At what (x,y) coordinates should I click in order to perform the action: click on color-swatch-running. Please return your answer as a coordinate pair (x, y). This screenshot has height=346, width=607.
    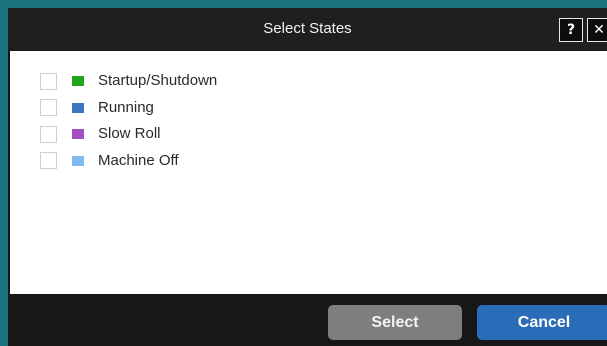
    Looking at the image, I should click on (78, 107).